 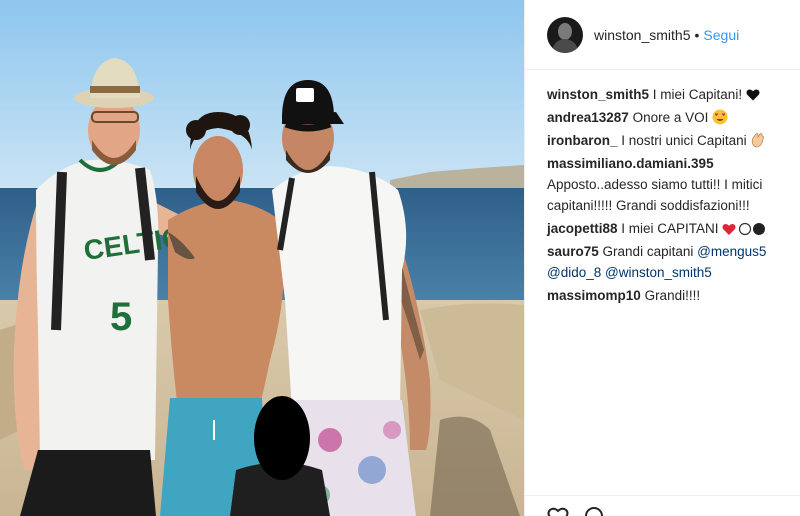 I want to click on mention-link: @mengus5, so click(x=731, y=251).